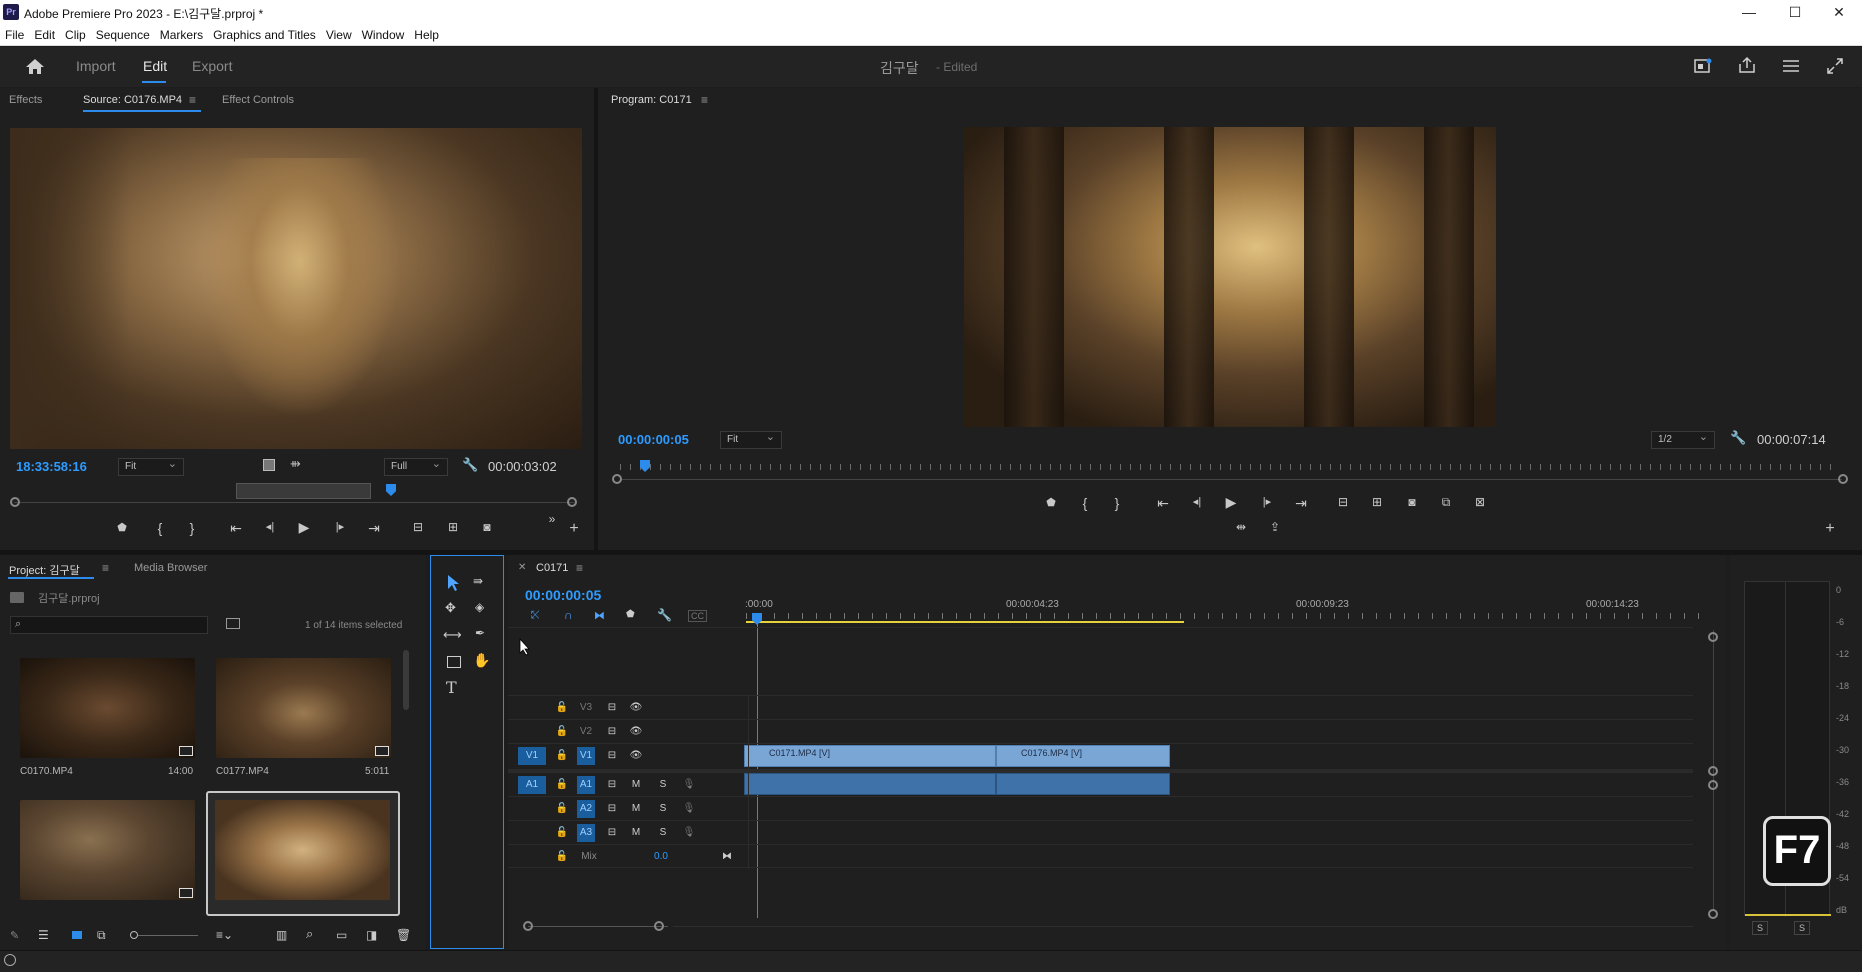 Image resolution: width=1862 pixels, height=972 pixels. What do you see at coordinates (35, 66) in the screenshot?
I see `home-icon` at bounding box center [35, 66].